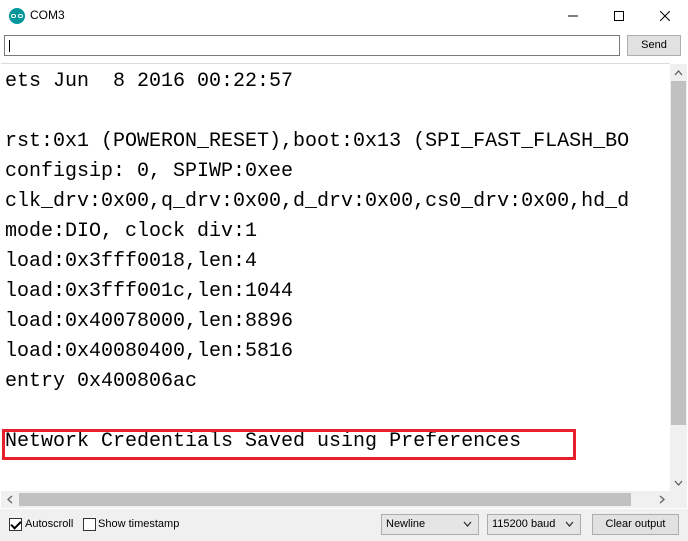 The height and width of the screenshot is (541, 688). I want to click on baud-rate-select: 115200 baud, so click(534, 524).